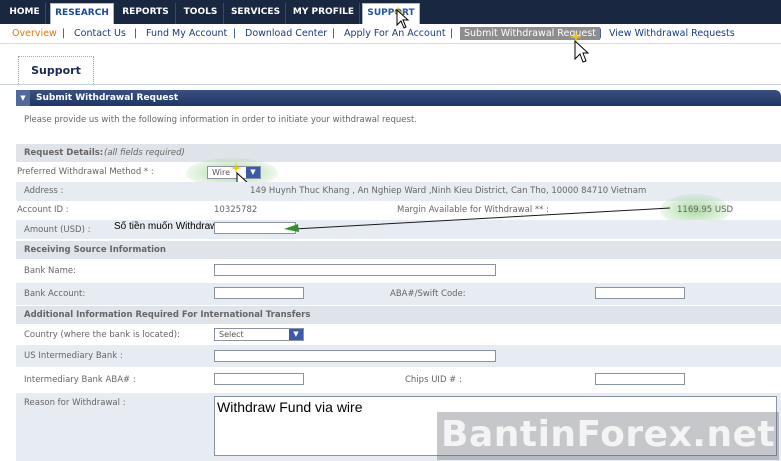  What do you see at coordinates (56, 70) in the screenshot?
I see `support-heading: Support` at bounding box center [56, 70].